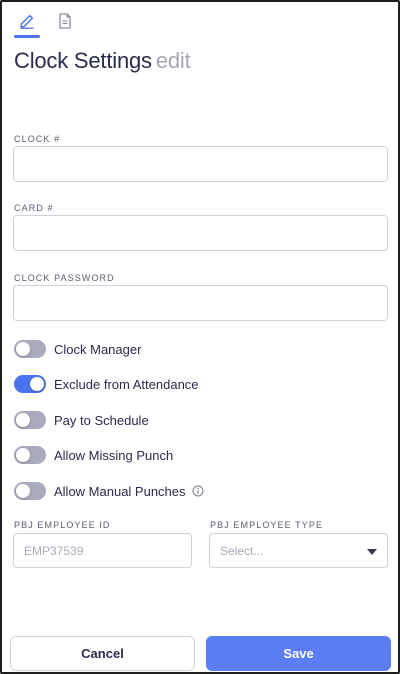  Describe the element at coordinates (173, 60) in the screenshot. I see `edit-label: edit` at that location.